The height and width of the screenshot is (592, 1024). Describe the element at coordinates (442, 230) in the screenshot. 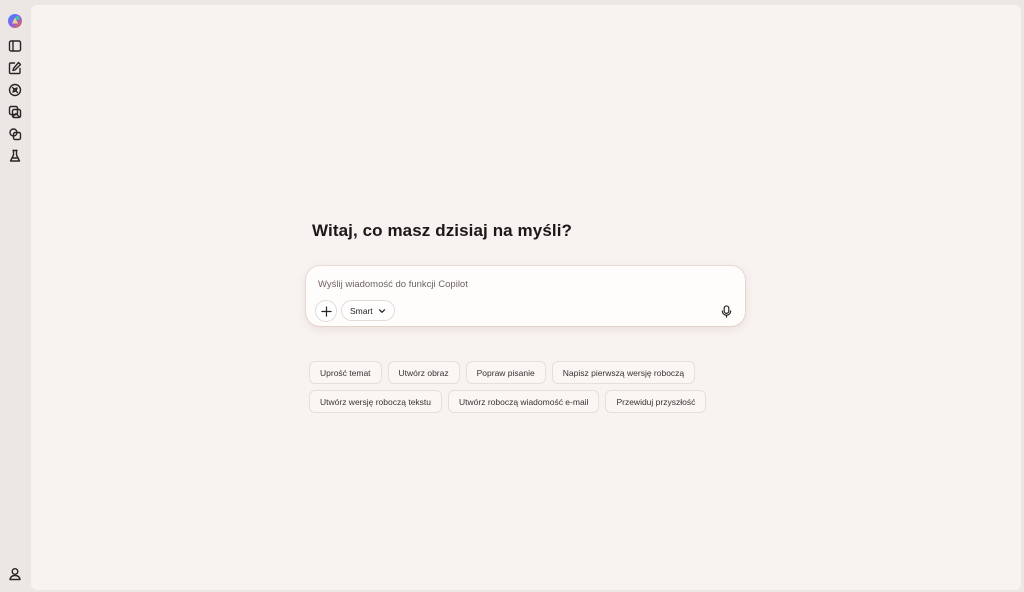

I see `greeting-heading: Witaj, co masz dzisiaj na myśli?` at that location.